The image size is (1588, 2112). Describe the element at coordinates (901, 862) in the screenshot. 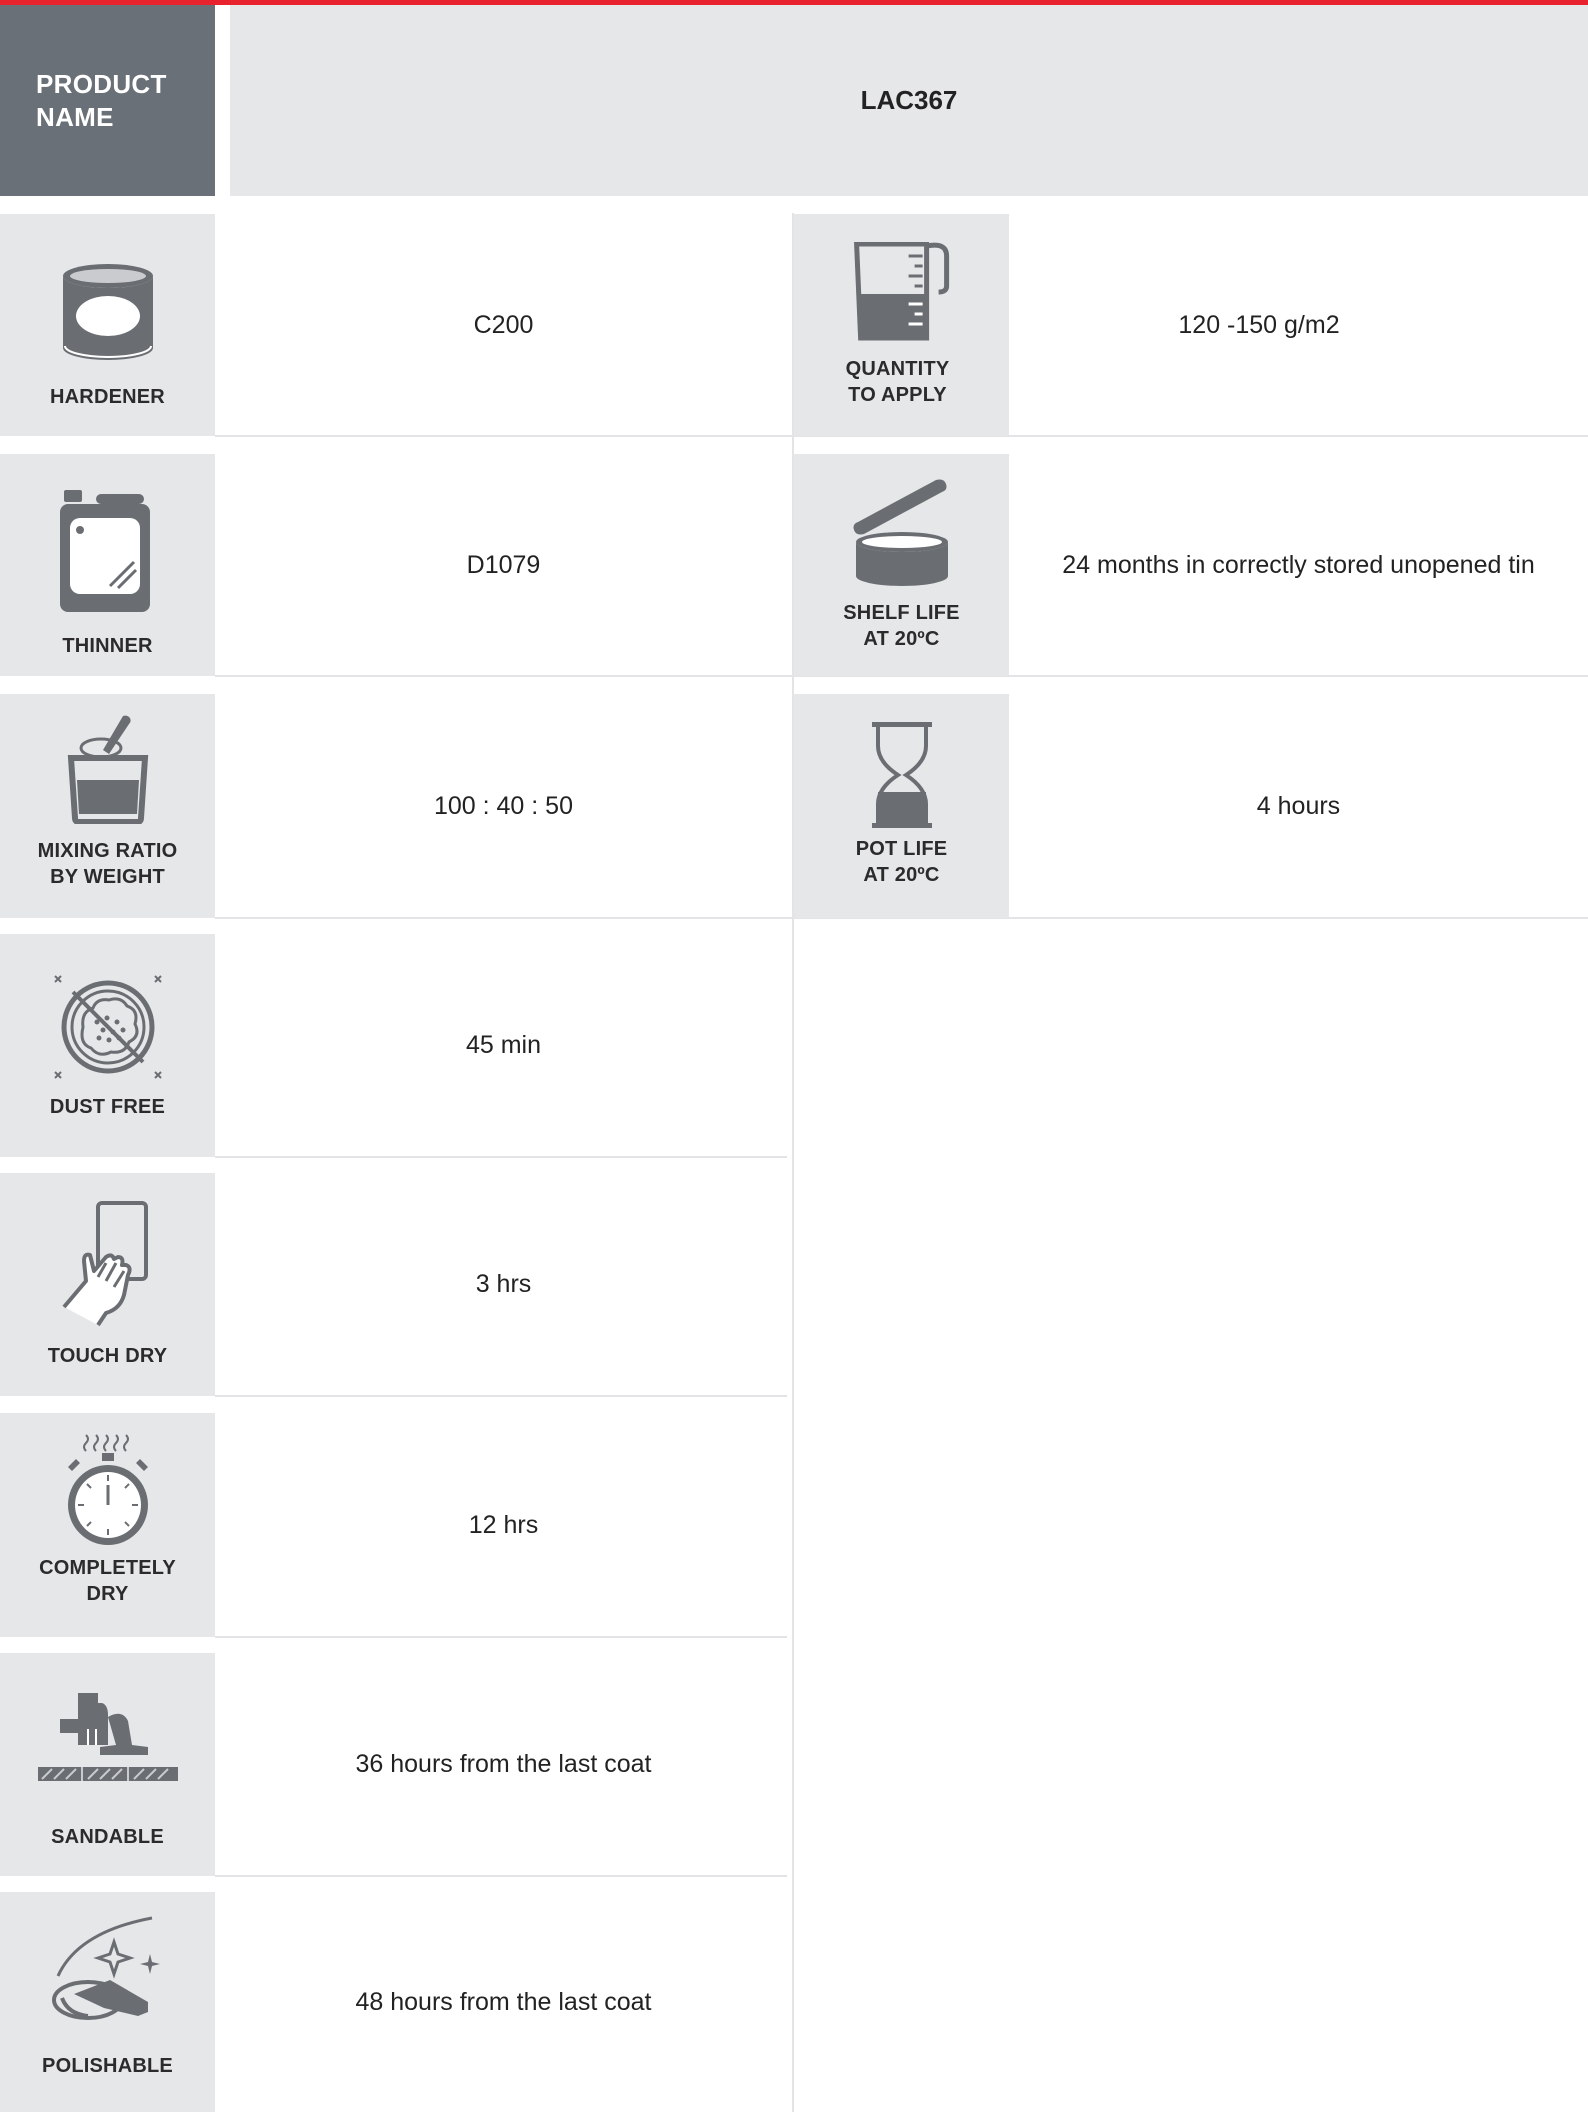

I see `pot-life-label: POT LIFE AT 20ºC` at that location.